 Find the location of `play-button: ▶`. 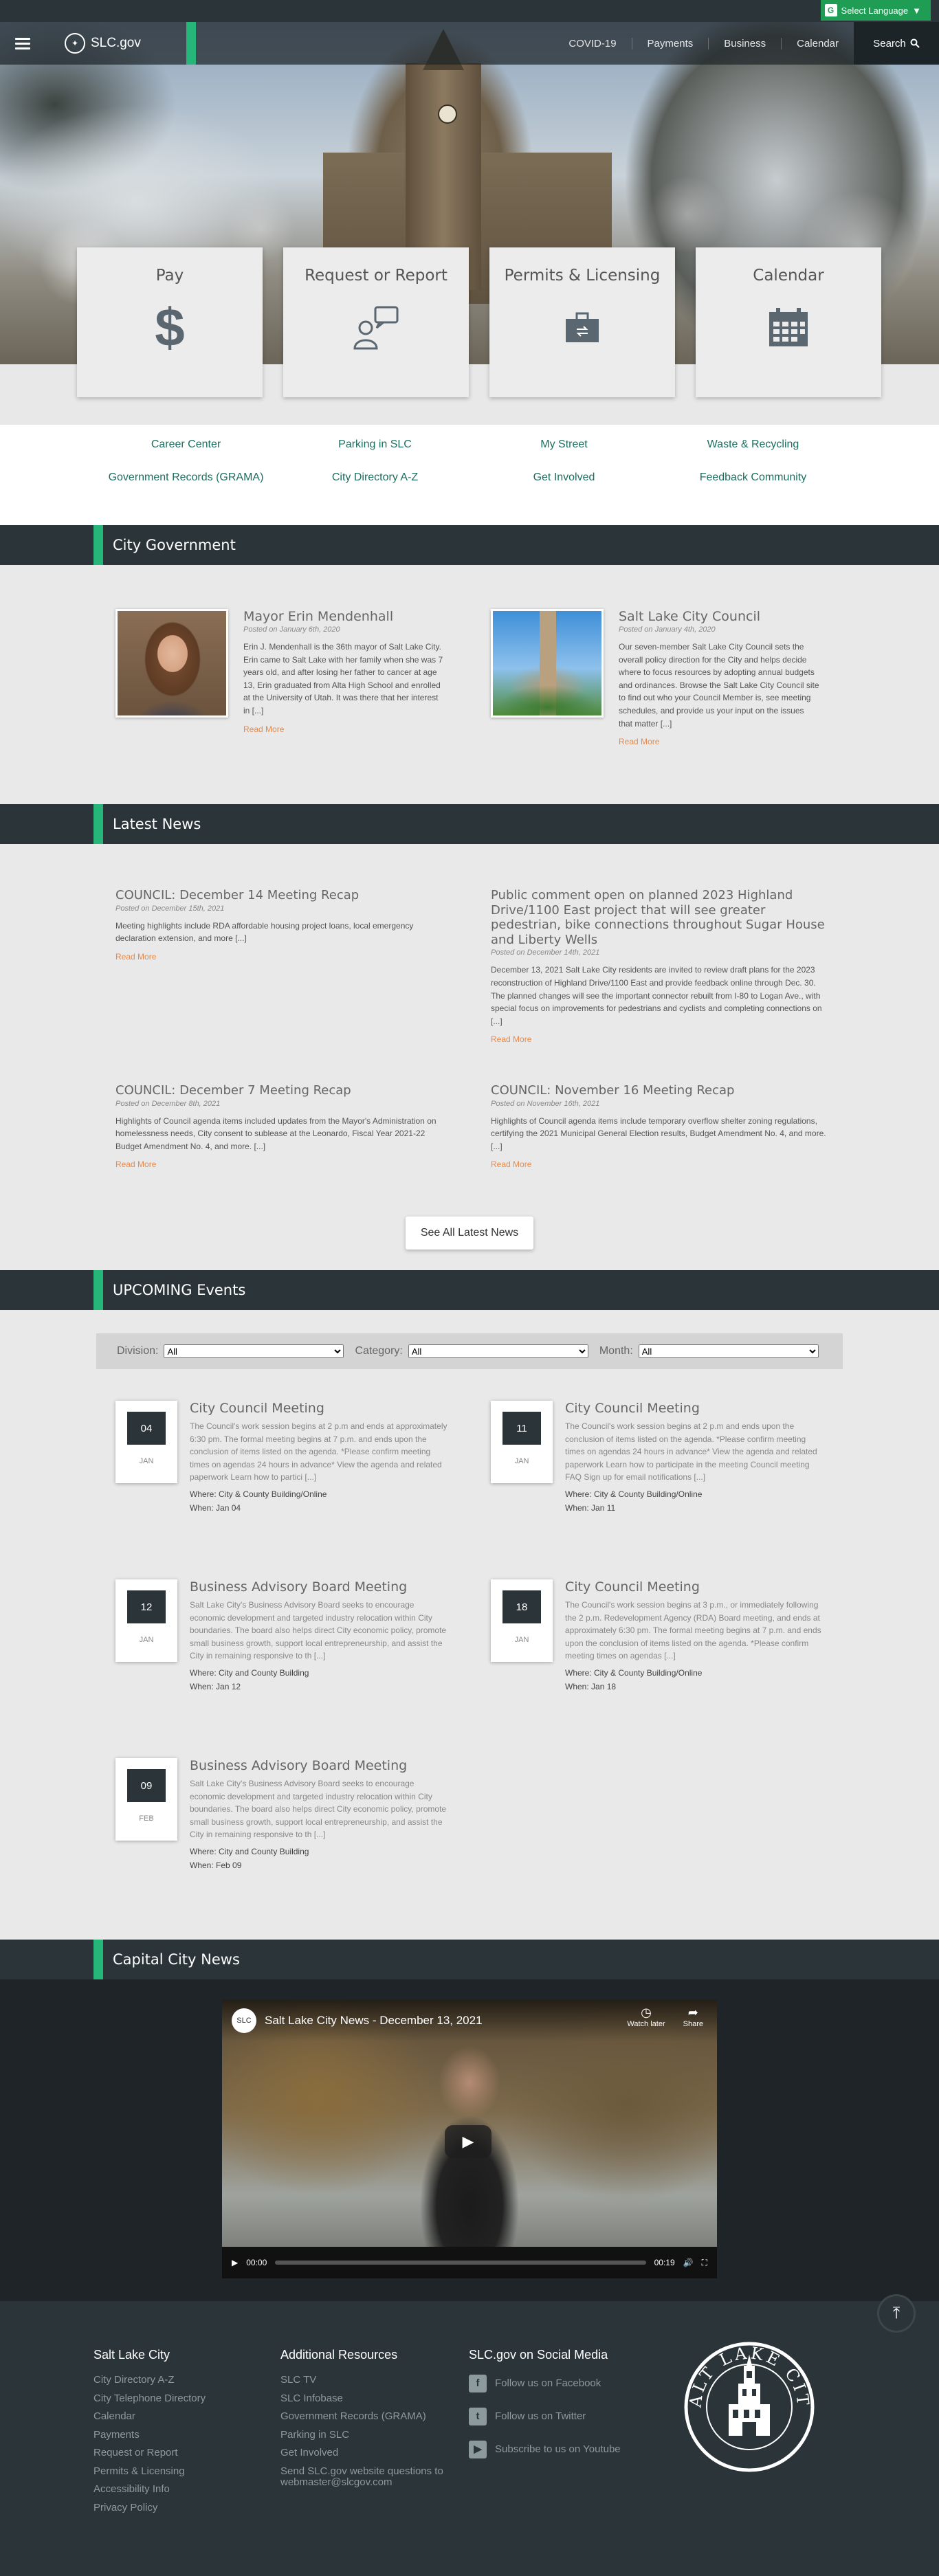

play-button: ▶ is located at coordinates (468, 2141).